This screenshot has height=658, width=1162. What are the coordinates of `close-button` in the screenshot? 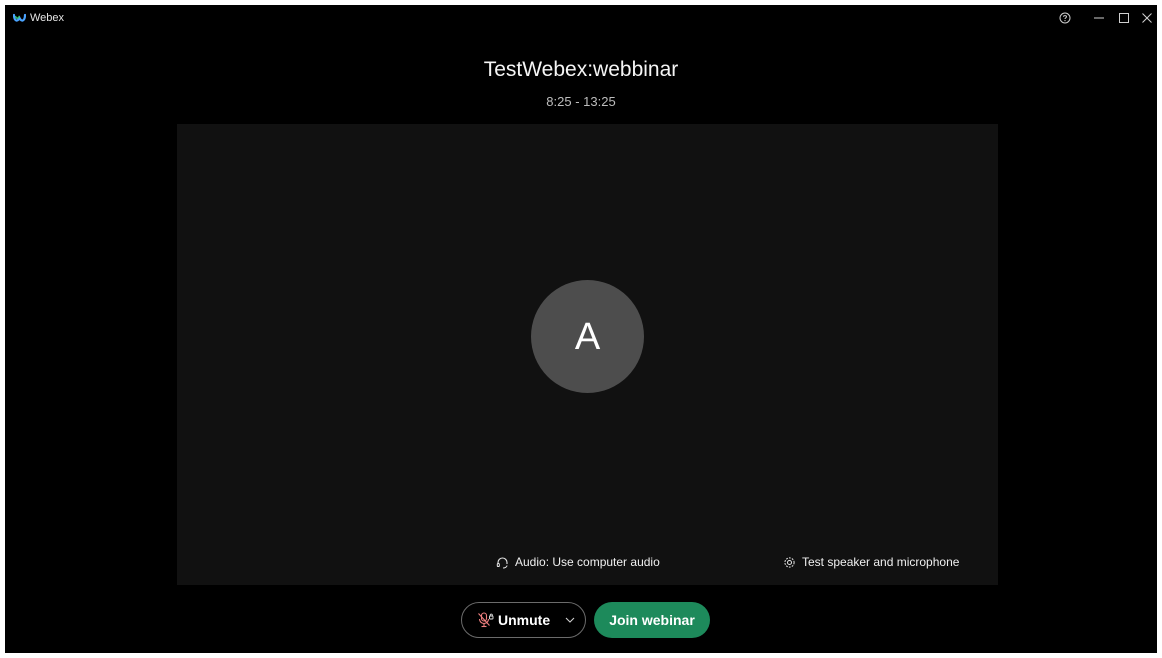 It's located at (1147, 18).